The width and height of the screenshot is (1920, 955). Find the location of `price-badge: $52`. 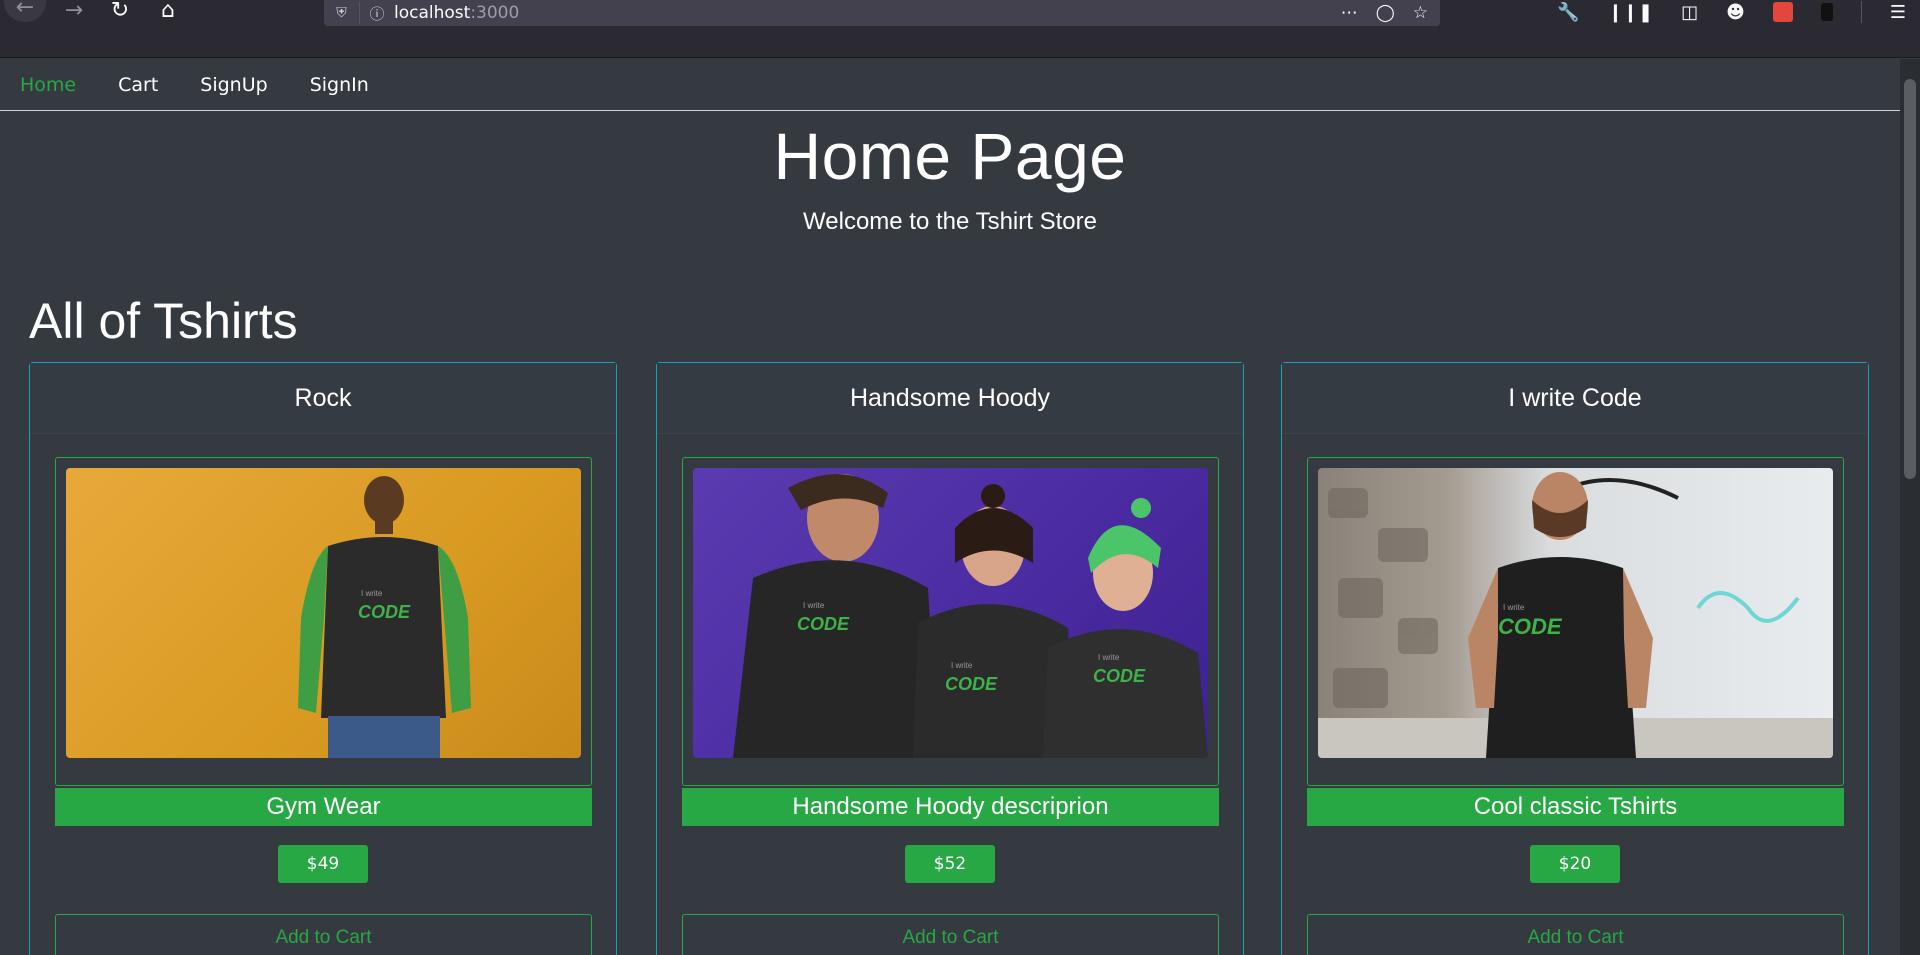

price-badge: $52 is located at coordinates (950, 864).